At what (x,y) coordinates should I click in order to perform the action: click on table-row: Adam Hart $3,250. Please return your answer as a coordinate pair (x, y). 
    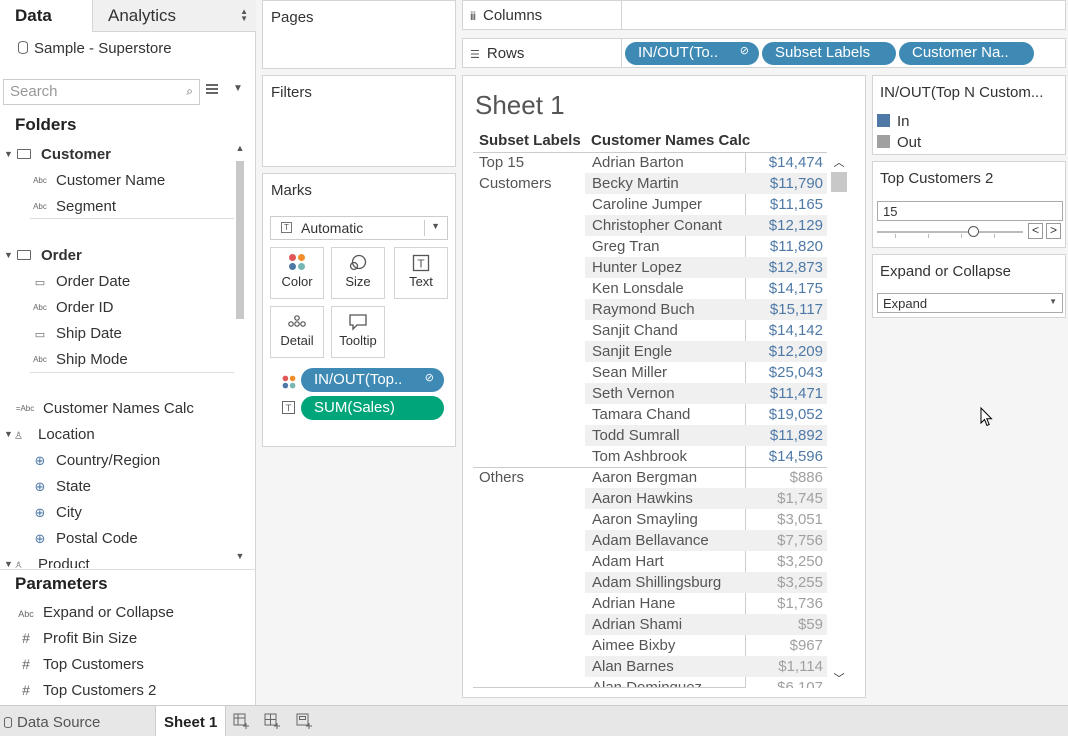
    Looking at the image, I should click on (706, 561).